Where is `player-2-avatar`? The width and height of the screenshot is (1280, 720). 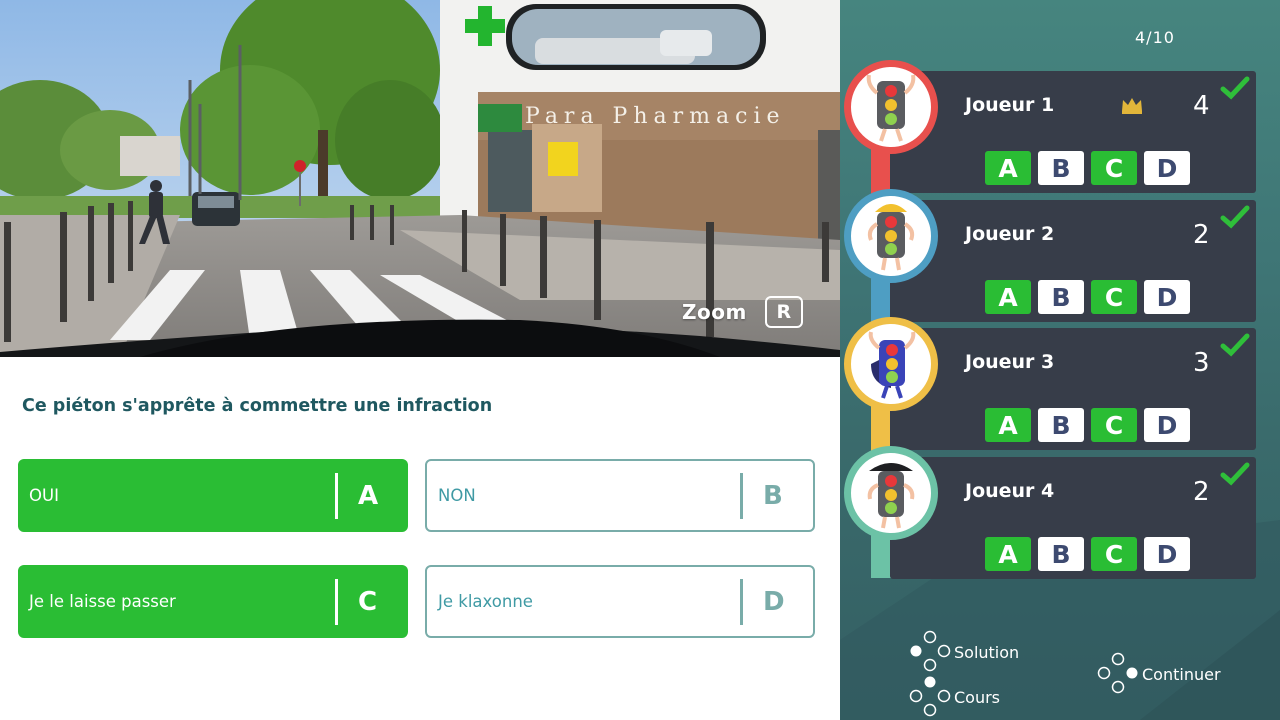
player-2-avatar is located at coordinates (891, 236).